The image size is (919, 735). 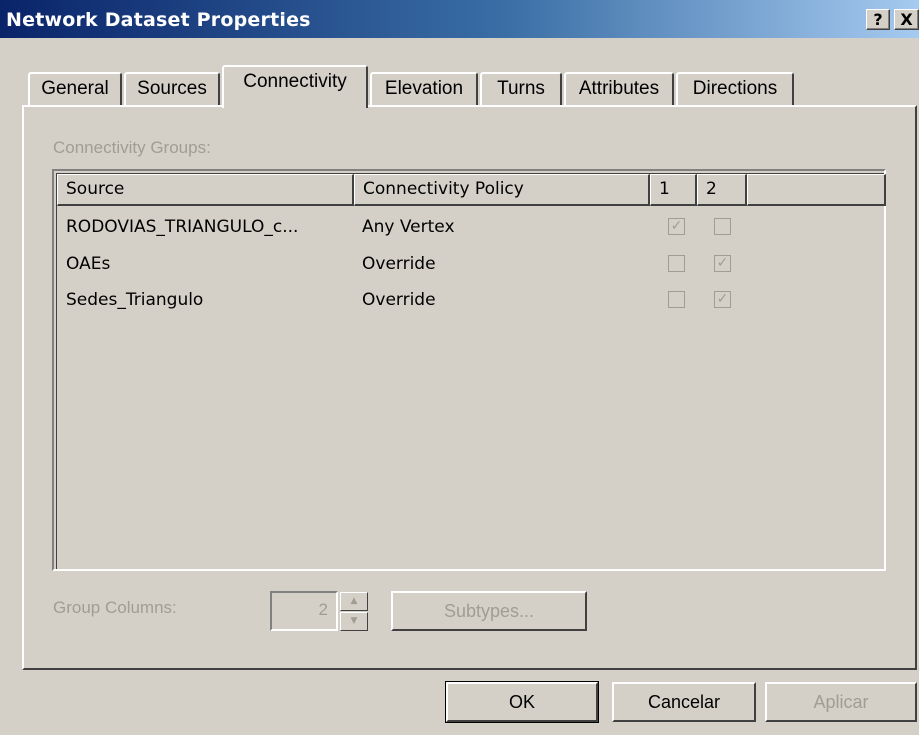 What do you see at coordinates (354, 621) in the screenshot?
I see `spin-down-icon: ▼` at bounding box center [354, 621].